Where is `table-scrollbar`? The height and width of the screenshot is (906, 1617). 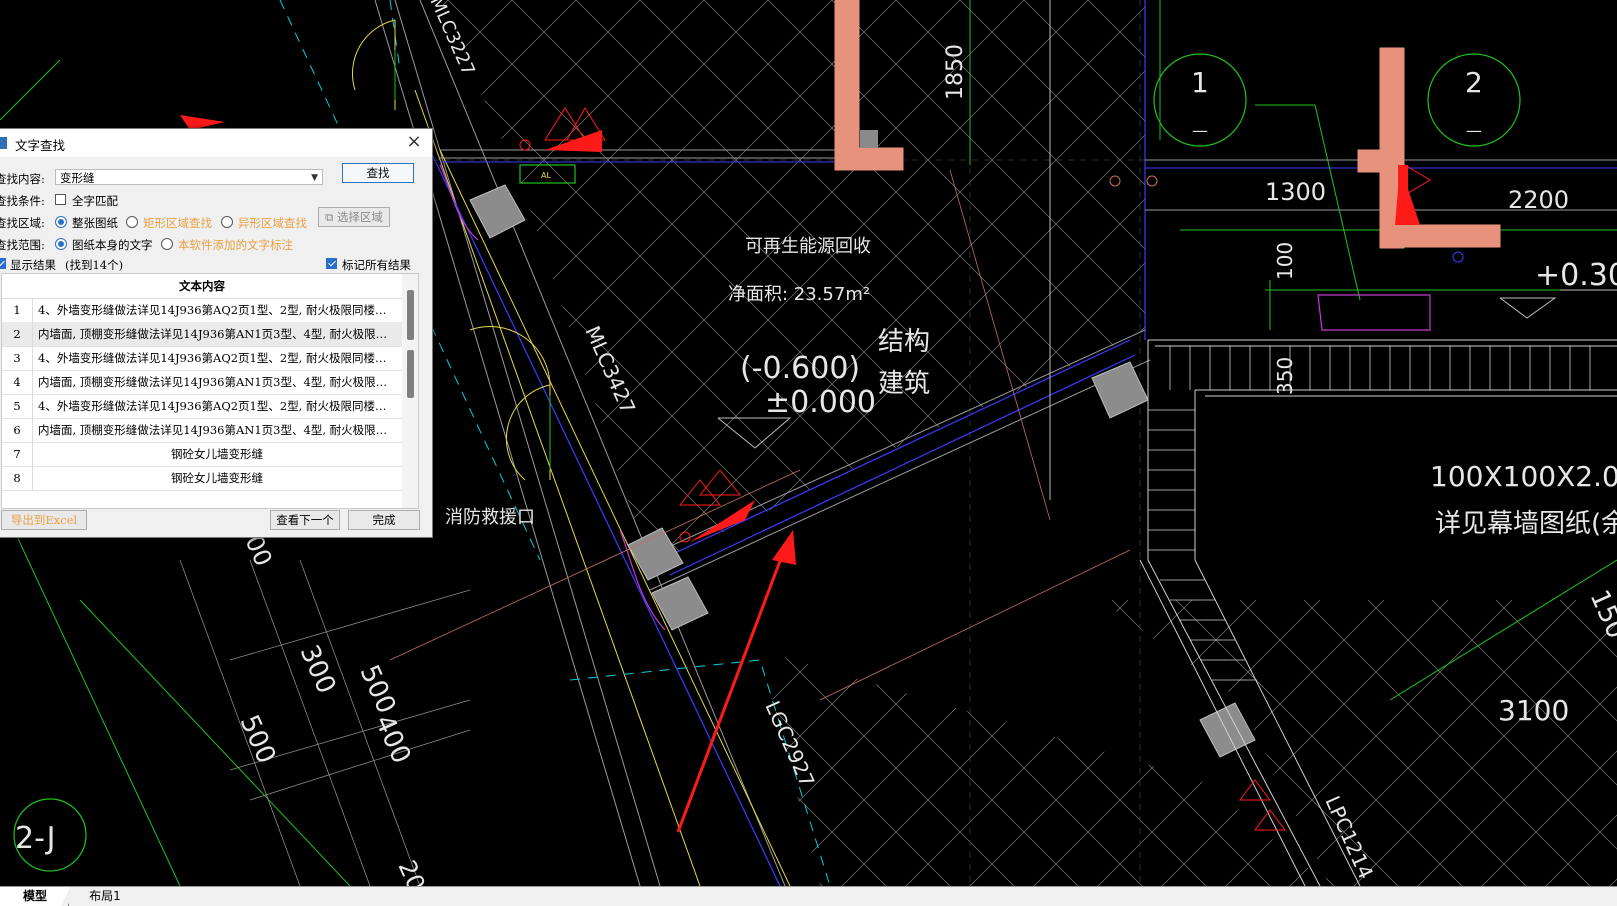
table-scrollbar is located at coordinates (410, 391).